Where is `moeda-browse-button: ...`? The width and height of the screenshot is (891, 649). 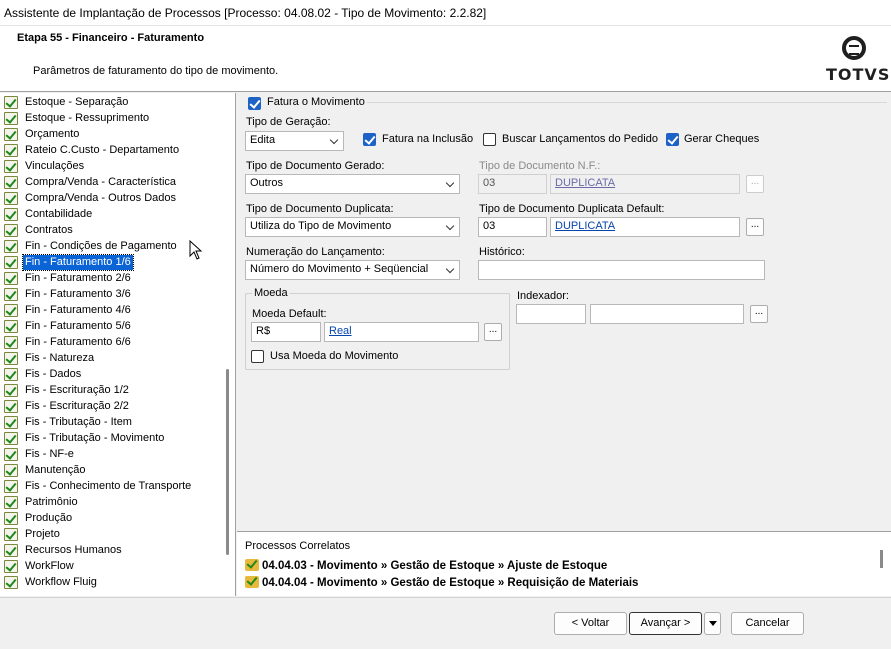
moeda-browse-button: ... is located at coordinates (493, 332).